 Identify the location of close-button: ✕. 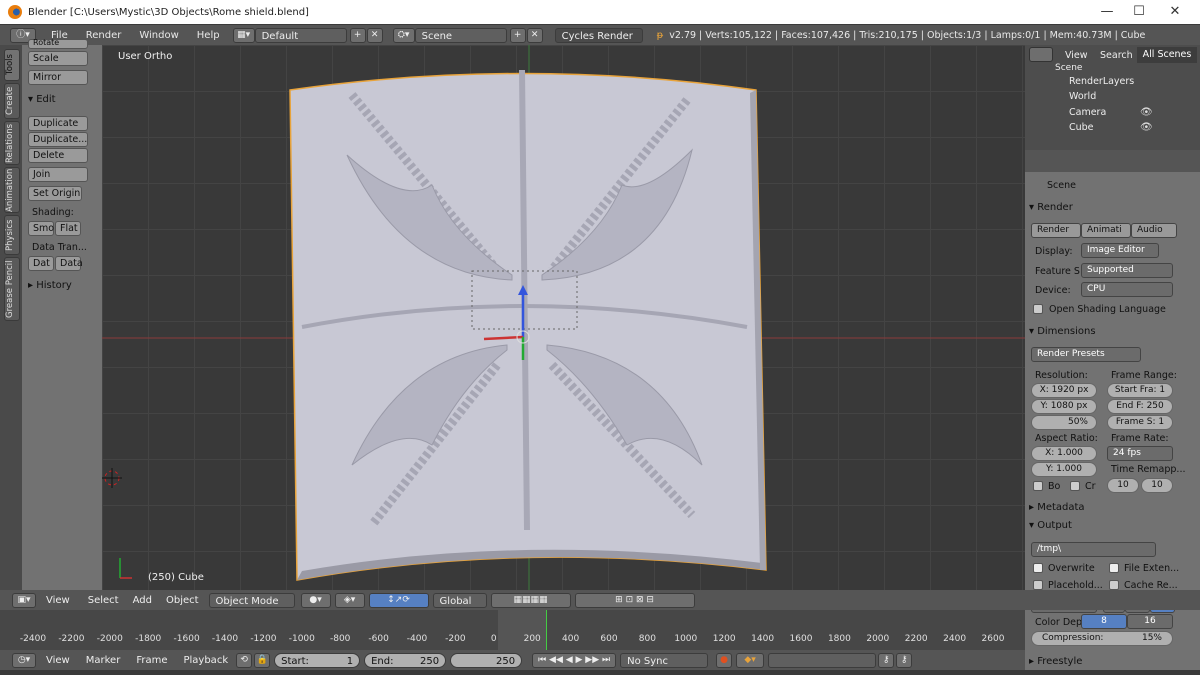
(1175, 12).